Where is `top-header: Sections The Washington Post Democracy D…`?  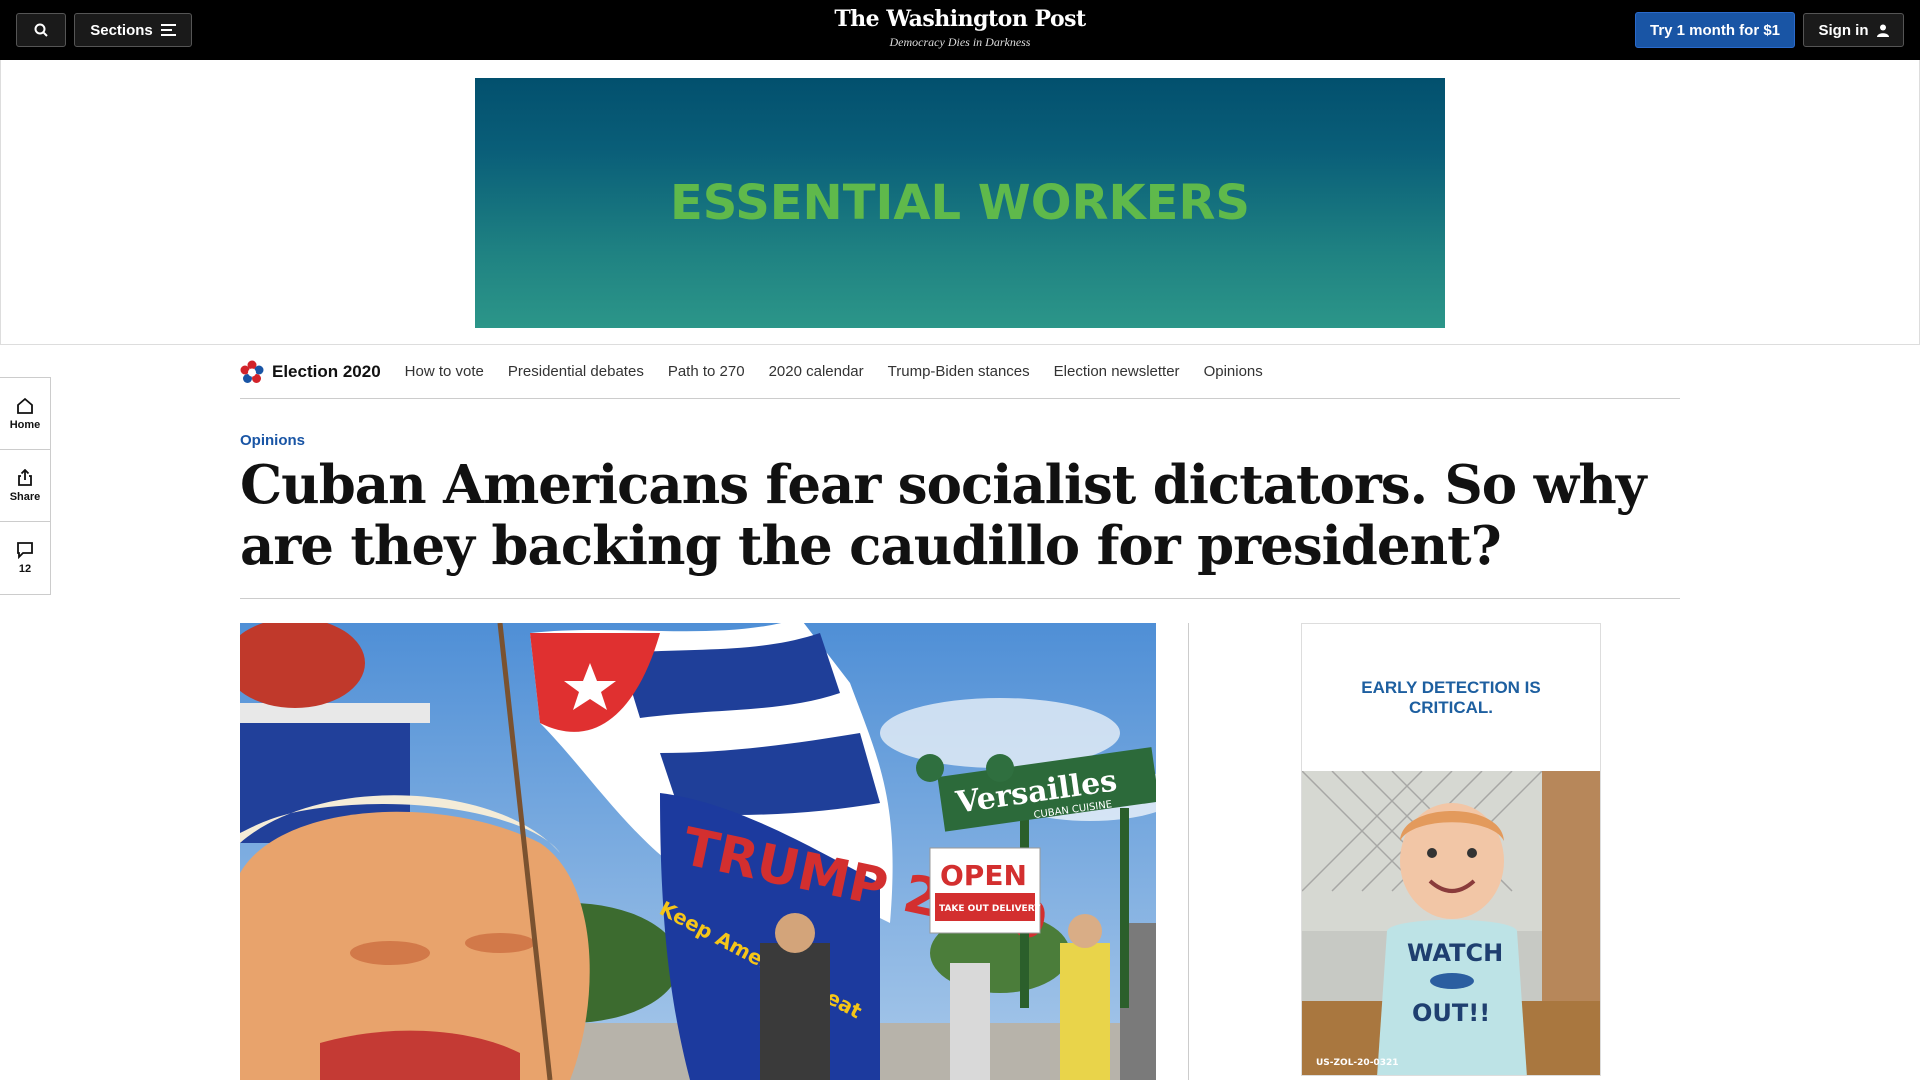 top-header: Sections The Washington Post Democracy D… is located at coordinates (960, 30).